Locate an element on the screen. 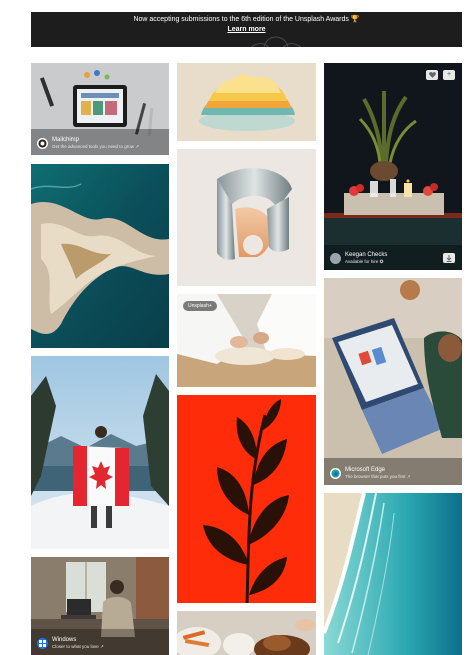 The height and width of the screenshot is (655, 468). food-photo-image is located at coordinates (246, 633).